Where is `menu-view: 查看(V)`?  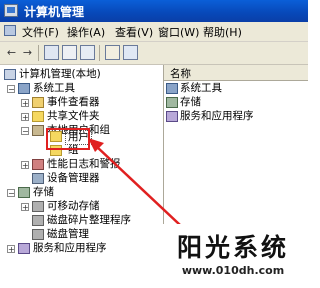 menu-view: 查看(V) is located at coordinates (134, 32).